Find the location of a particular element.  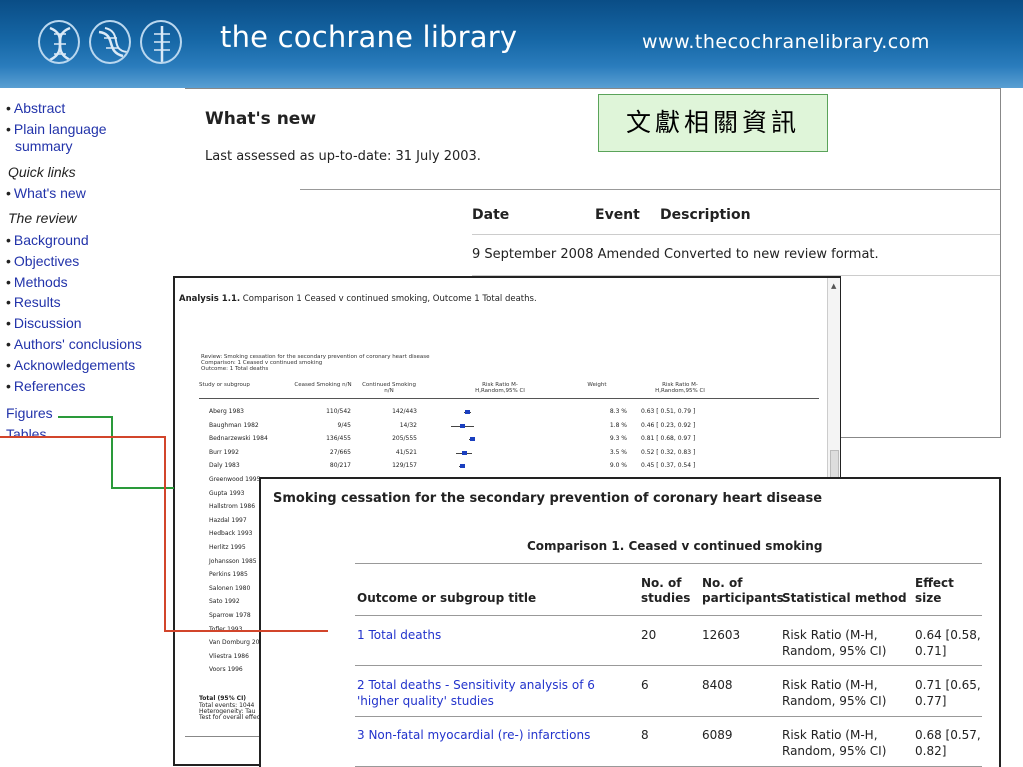

red-connector-line is located at coordinates (164, 534).